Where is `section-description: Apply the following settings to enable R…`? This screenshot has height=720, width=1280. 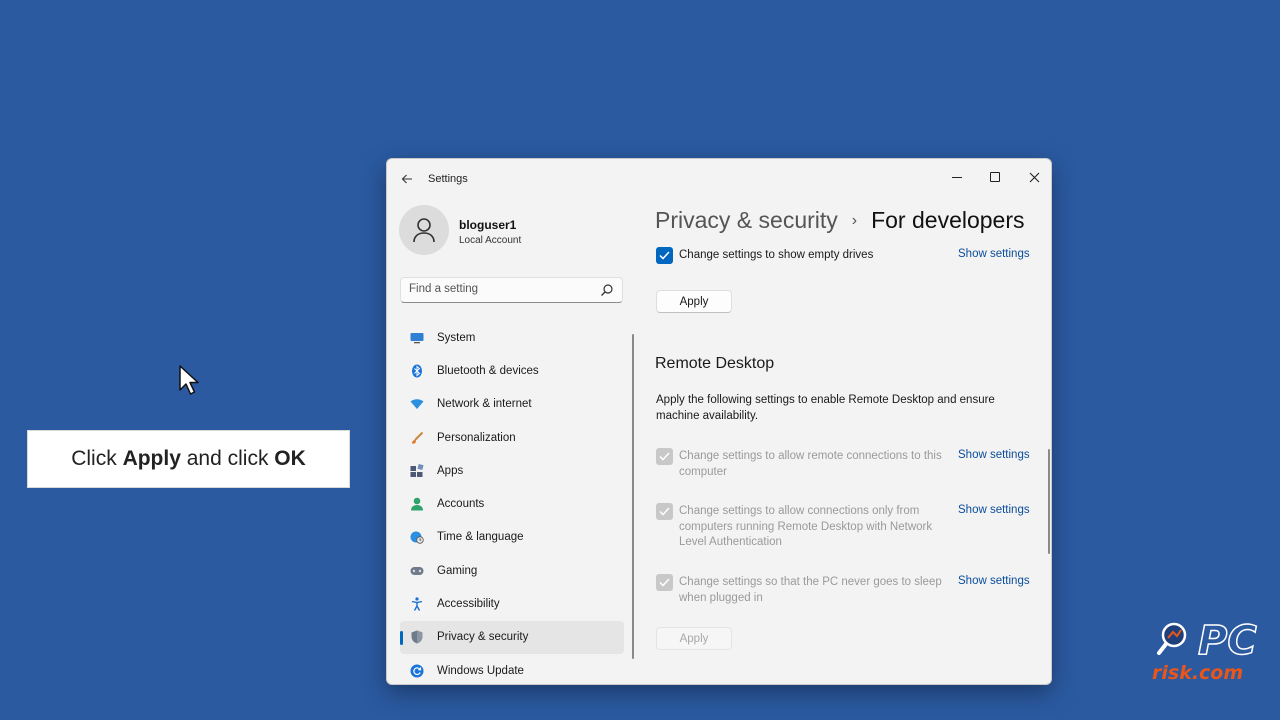 section-description: Apply the following settings to enable R… is located at coordinates (825, 408).